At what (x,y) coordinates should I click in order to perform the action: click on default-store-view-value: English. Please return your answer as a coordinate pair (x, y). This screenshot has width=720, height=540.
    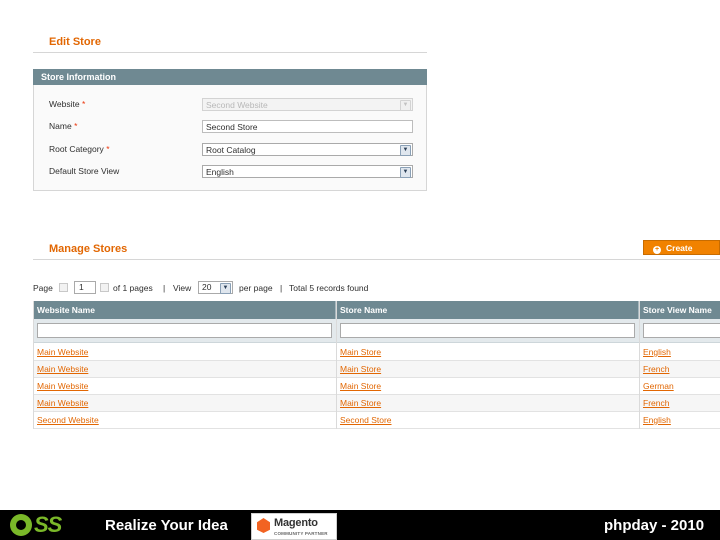
    Looking at the image, I should click on (220, 172).